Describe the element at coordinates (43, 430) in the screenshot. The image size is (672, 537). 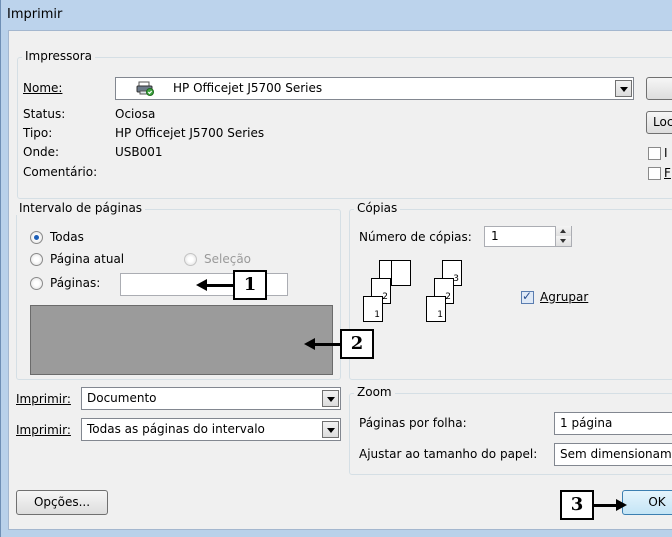
I see `print-range-label: Imprimir:` at that location.